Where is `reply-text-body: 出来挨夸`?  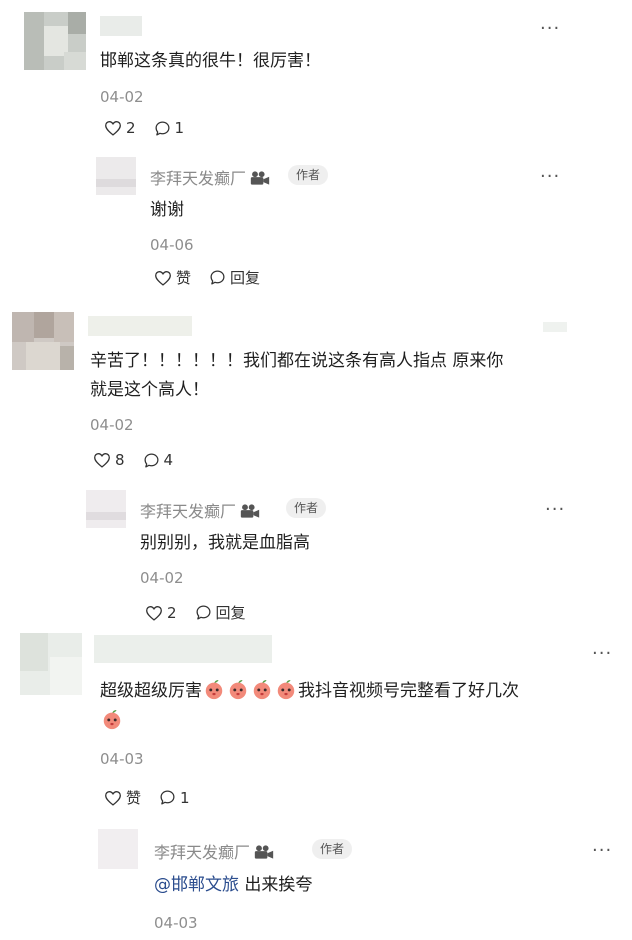 reply-text-body: 出来挨夸 is located at coordinates (276, 885).